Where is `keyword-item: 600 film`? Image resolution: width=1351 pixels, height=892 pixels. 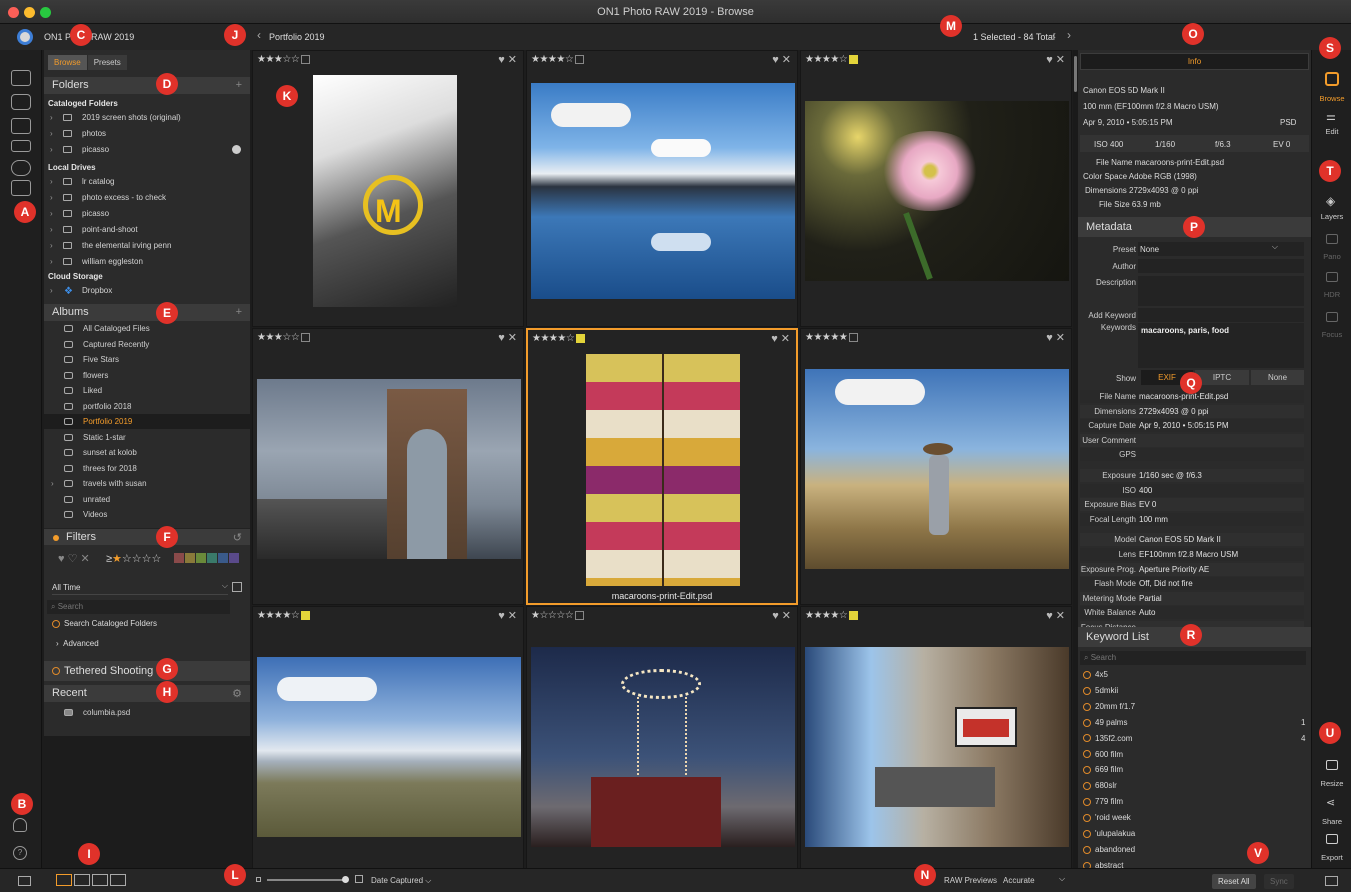 keyword-item: 600 film is located at coordinates (1196, 754).